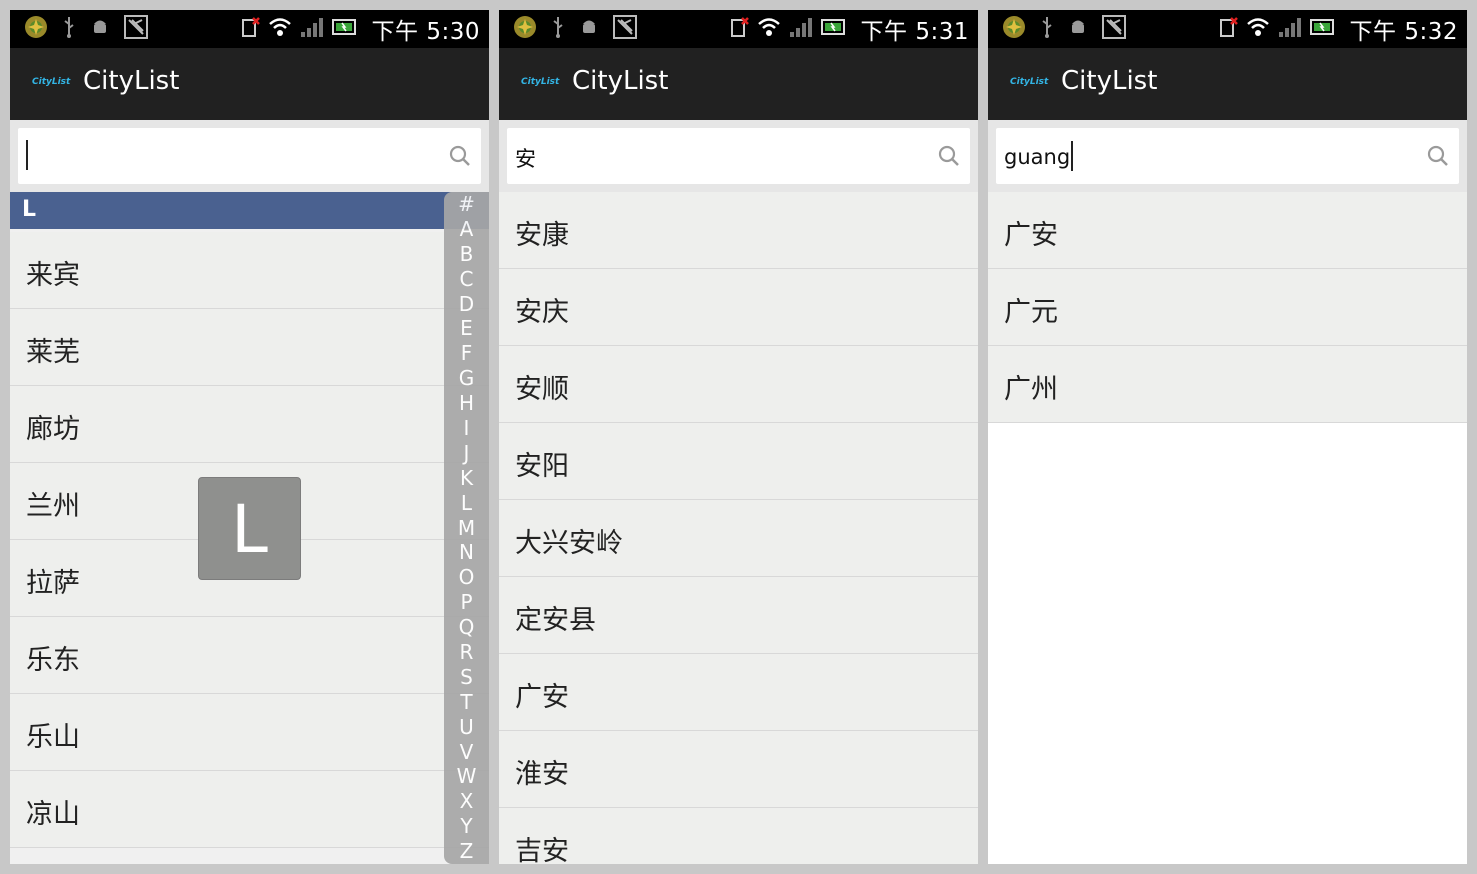  I want to click on list-item: 安阳, so click(738, 461).